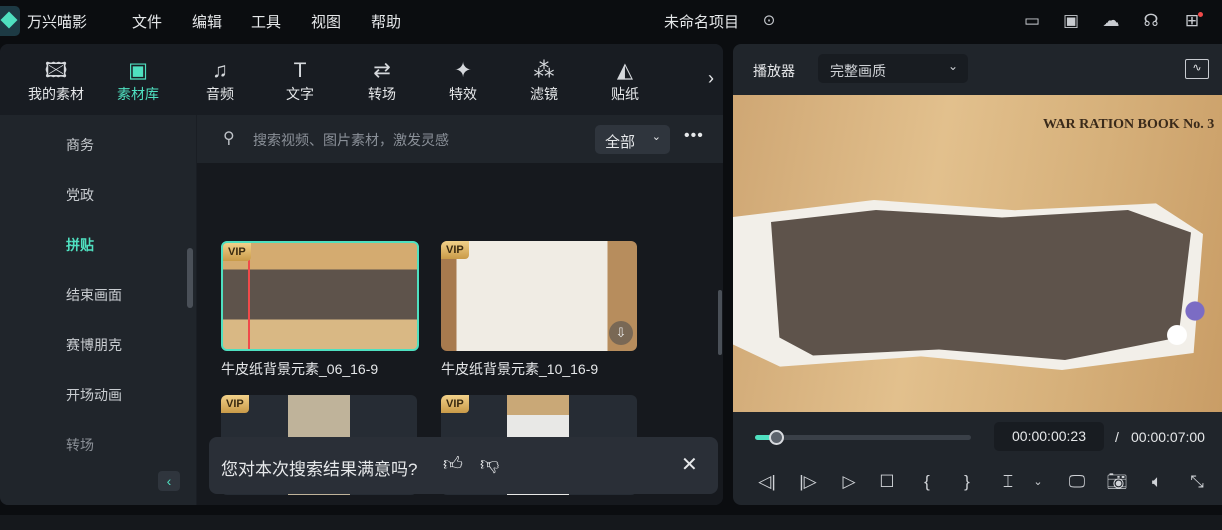 The width and height of the screenshot is (1222, 530). I want to click on media-card-title: 牛皮纸背景元素_10_16-9, so click(520, 369).